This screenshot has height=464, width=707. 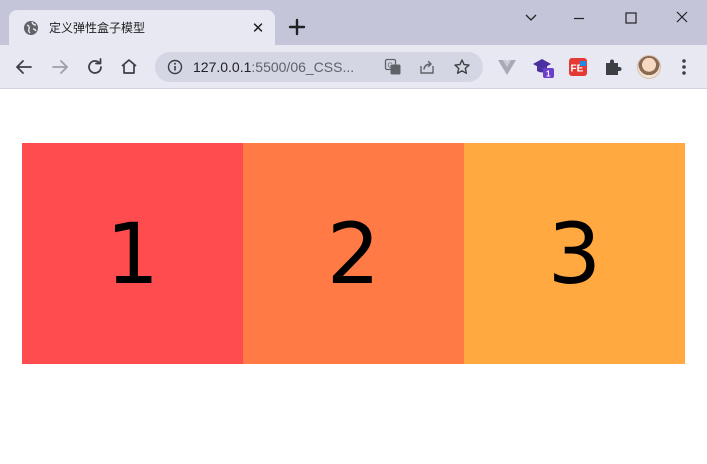 I want to click on browser-toolbar: 127.0.0.1:5500/06_CSS... G 1 FE, so click(x=353, y=67).